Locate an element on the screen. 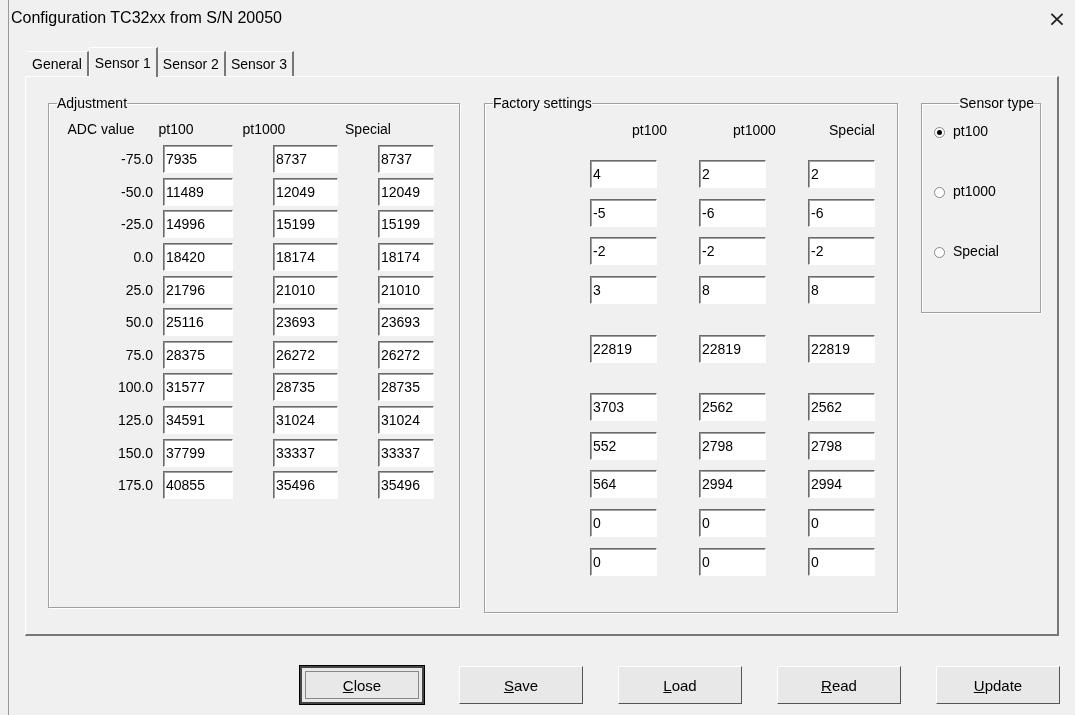 The width and height of the screenshot is (1075, 715). radio-label: Special is located at coordinates (976, 251).